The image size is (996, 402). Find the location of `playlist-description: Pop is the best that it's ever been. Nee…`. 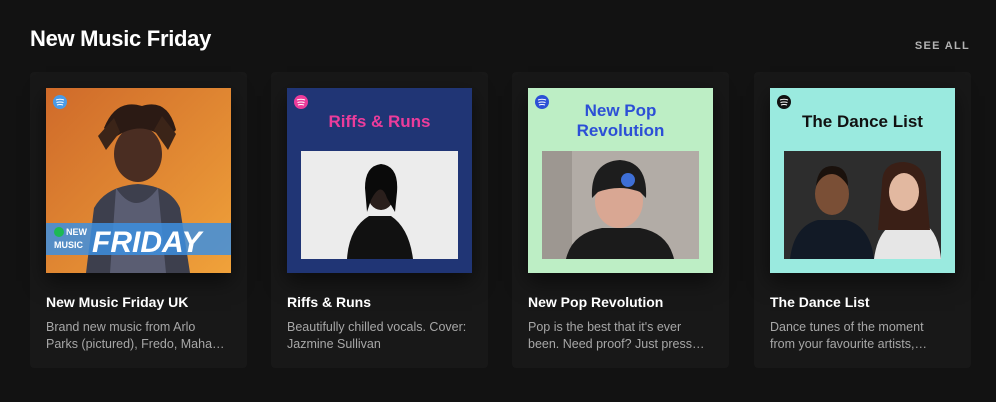

playlist-description: Pop is the best that it's ever been. Nee… is located at coordinates (610, 335).